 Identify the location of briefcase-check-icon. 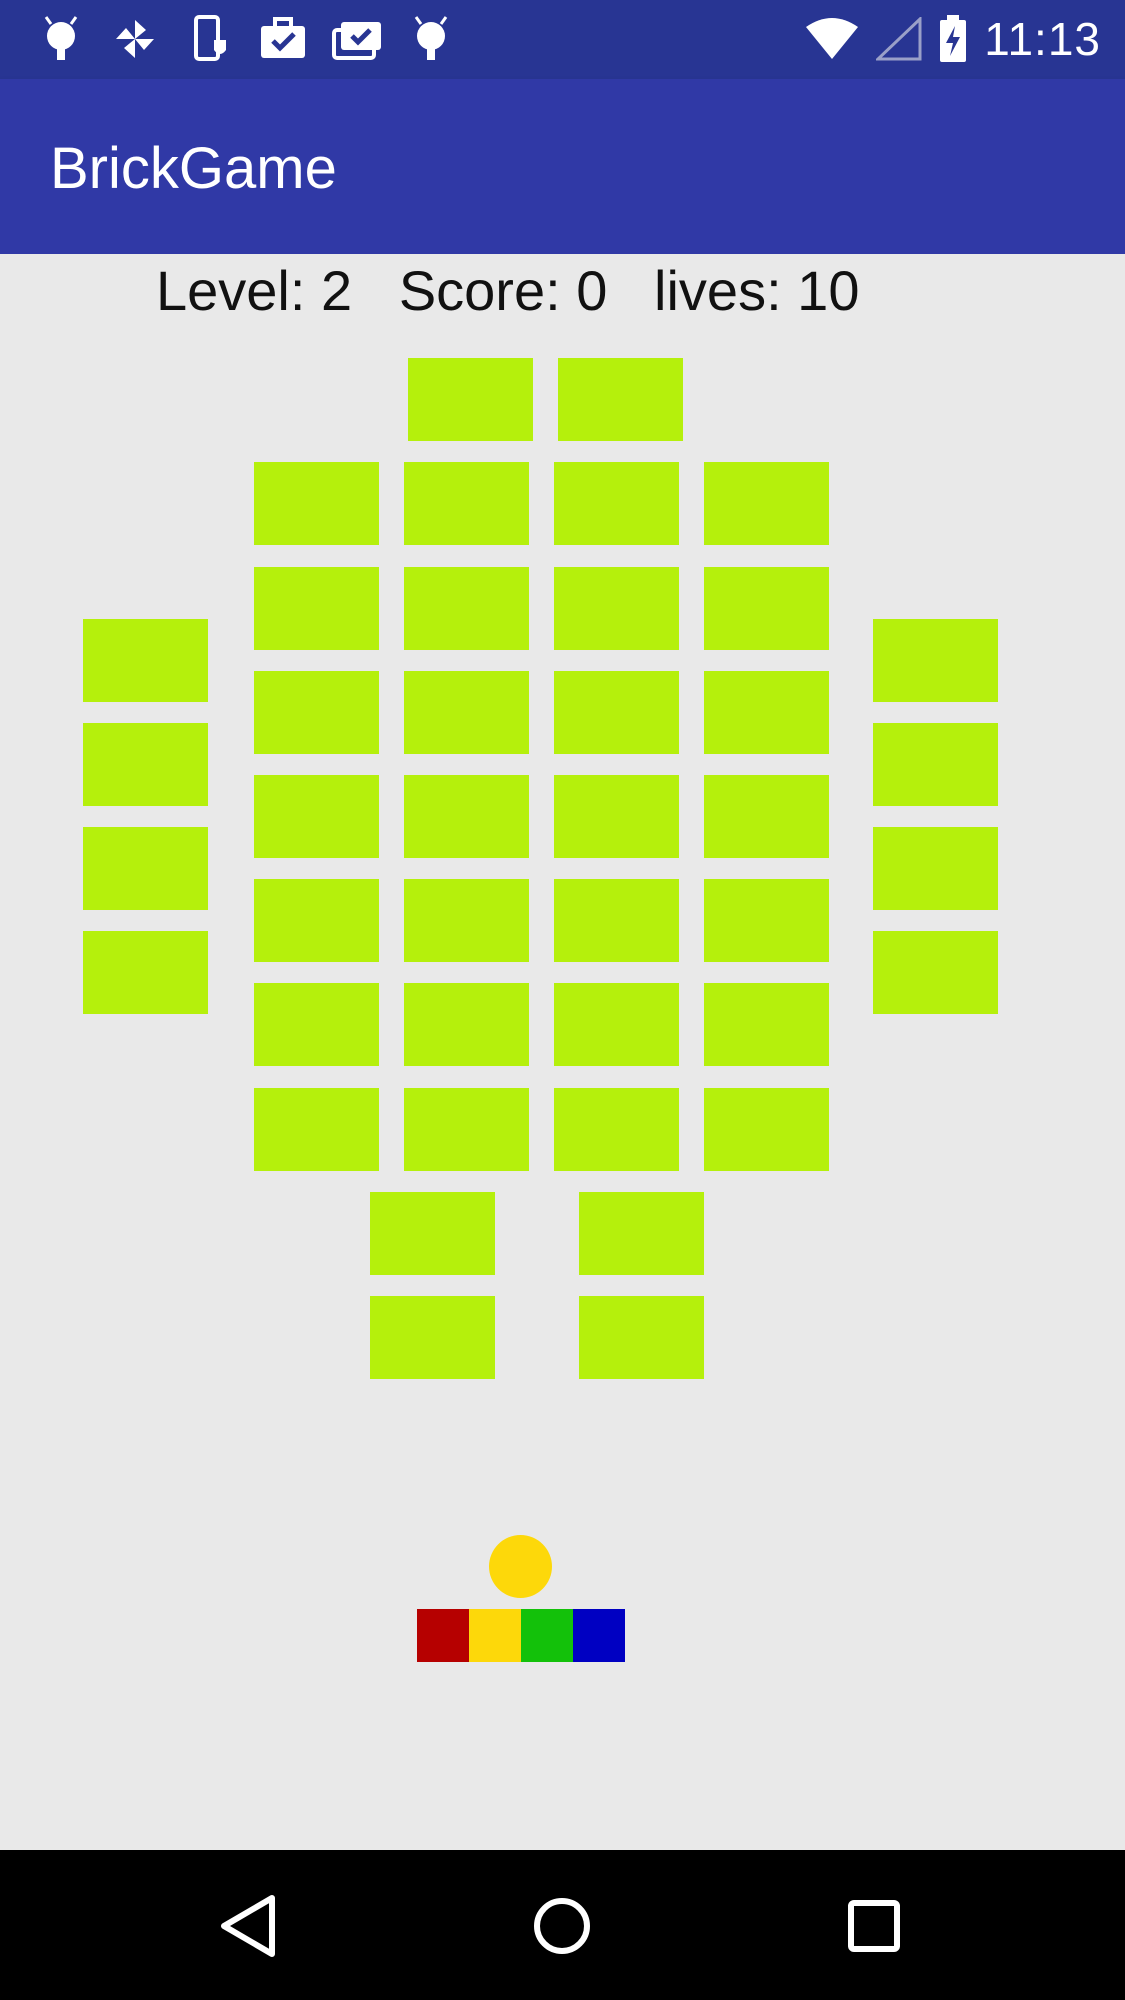
(283, 37).